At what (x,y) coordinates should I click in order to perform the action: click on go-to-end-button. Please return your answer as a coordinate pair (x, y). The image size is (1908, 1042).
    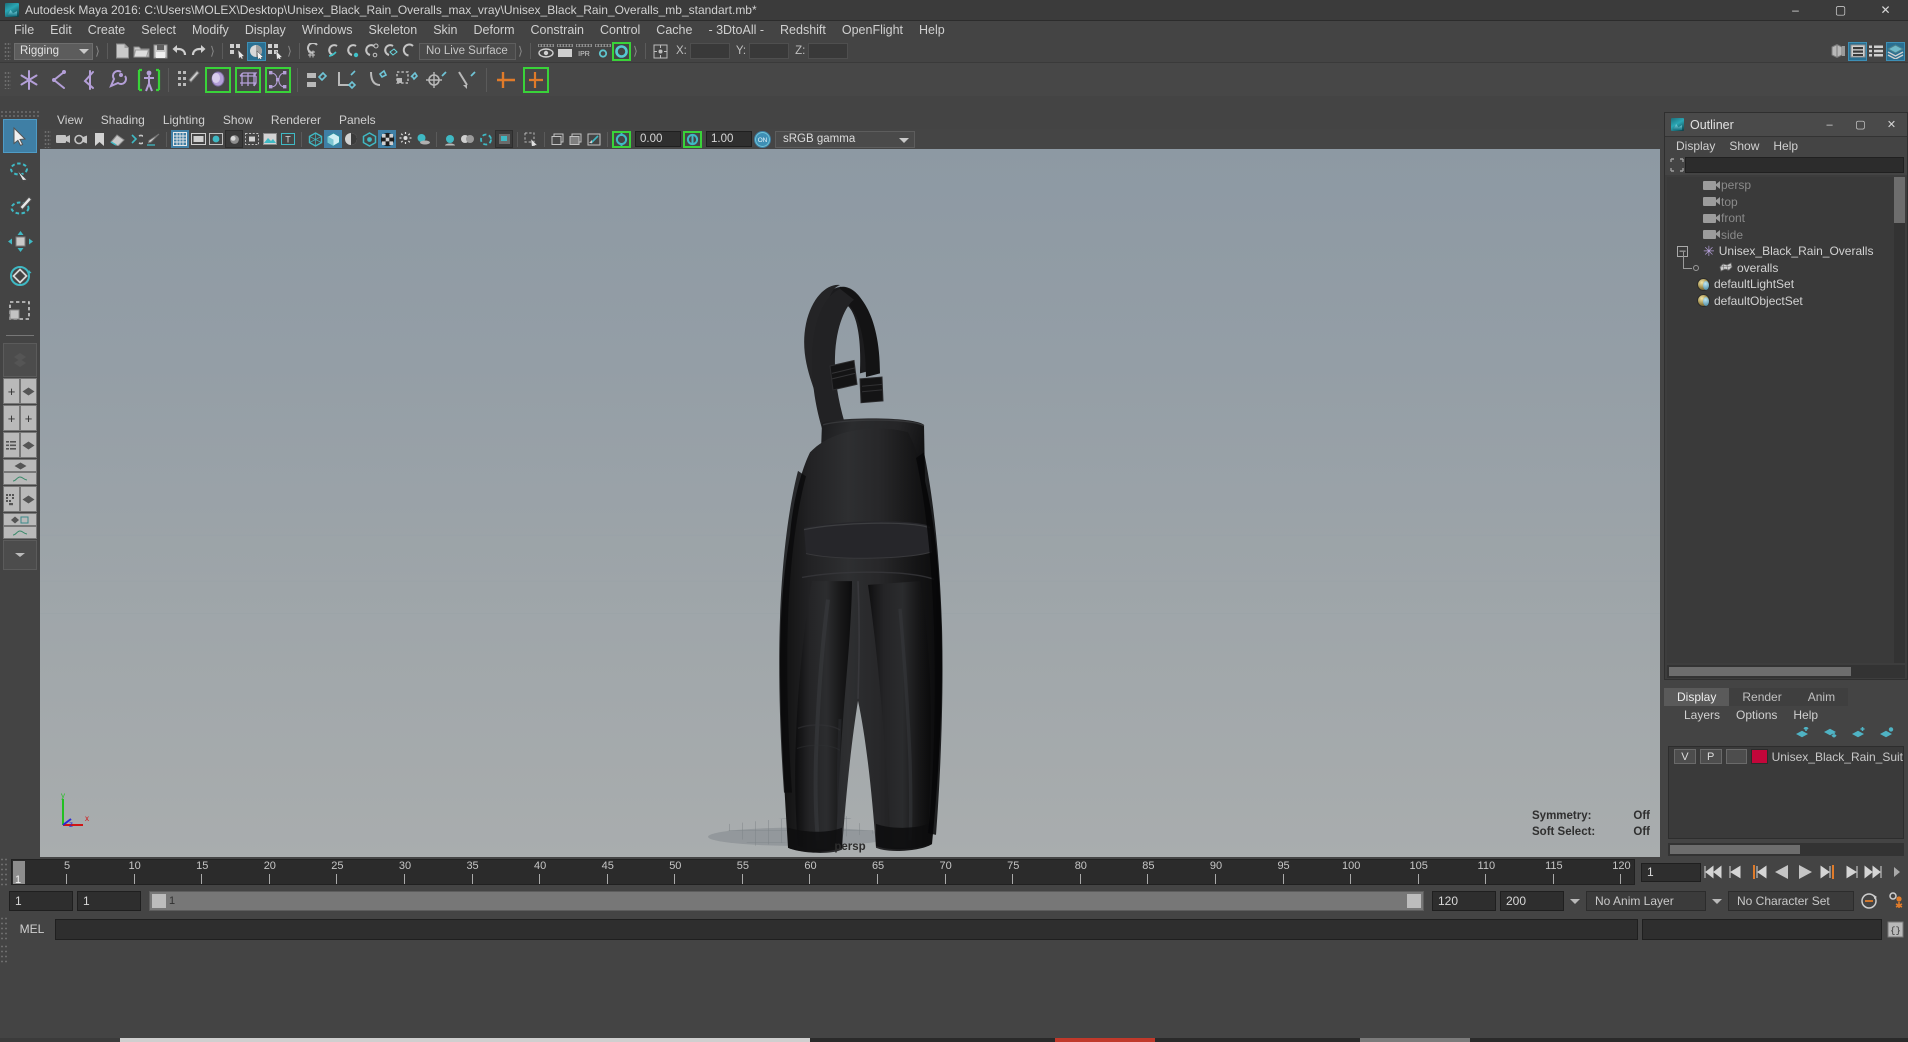
    Looking at the image, I should click on (1873, 872).